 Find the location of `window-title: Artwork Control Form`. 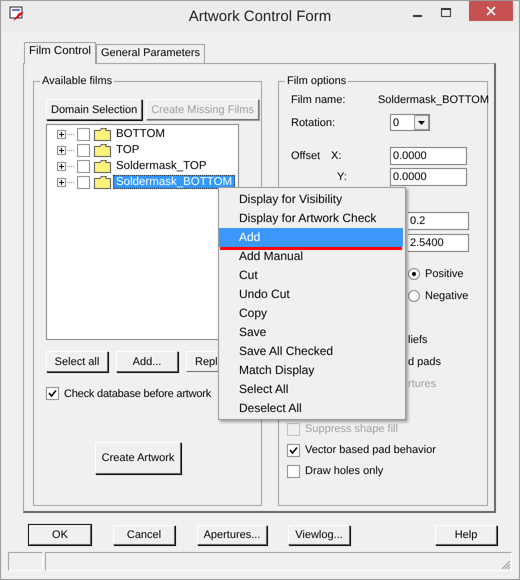

window-title: Artwork Control Form is located at coordinates (260, 16).